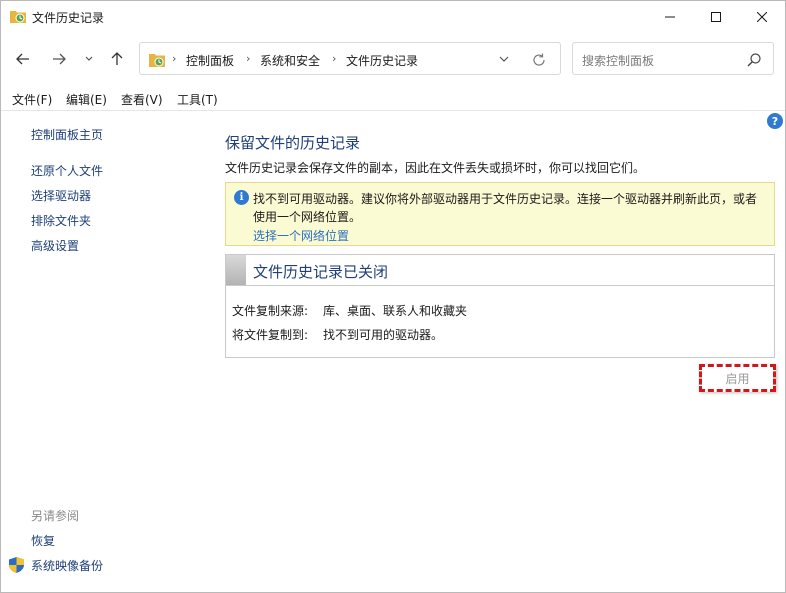 This screenshot has width=786, height=593. Describe the element at coordinates (16, 565) in the screenshot. I see `shield-icon` at that location.